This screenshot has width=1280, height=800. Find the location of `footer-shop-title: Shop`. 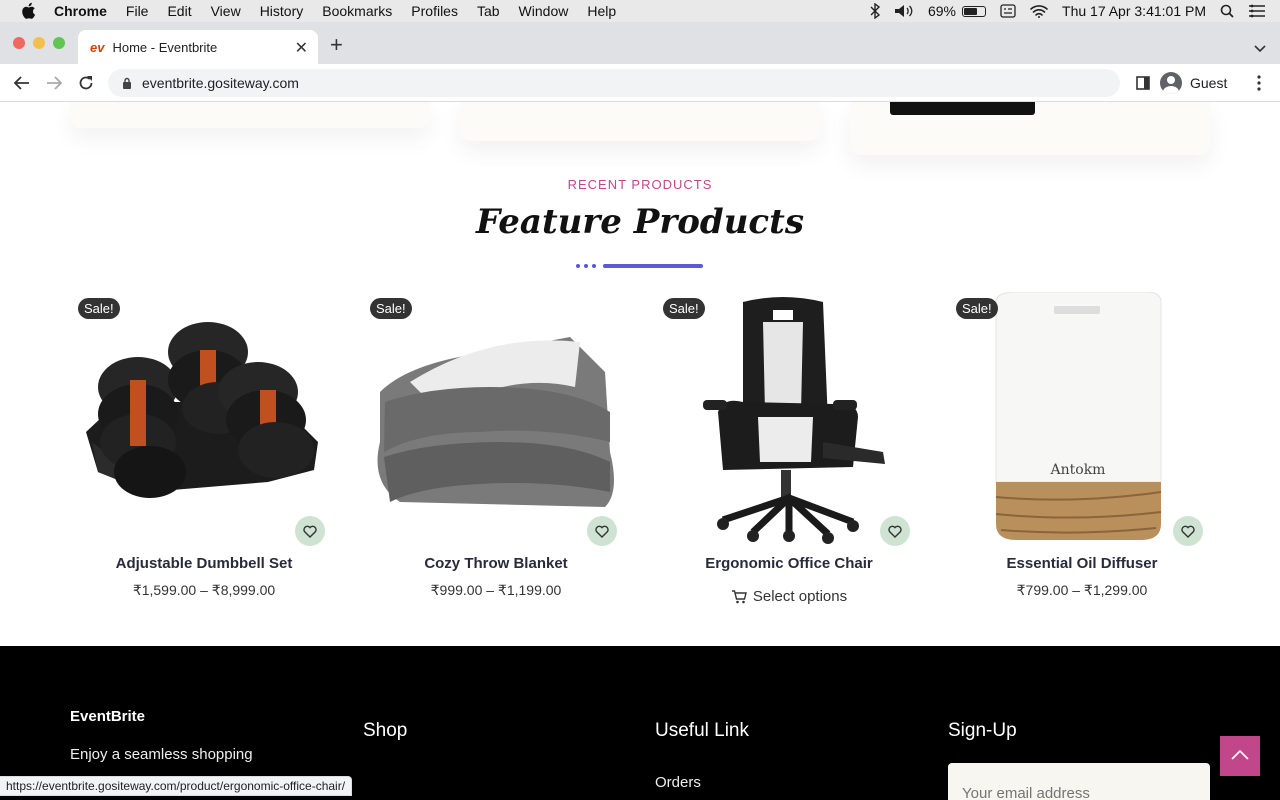

footer-shop-title: Shop is located at coordinates (385, 730).